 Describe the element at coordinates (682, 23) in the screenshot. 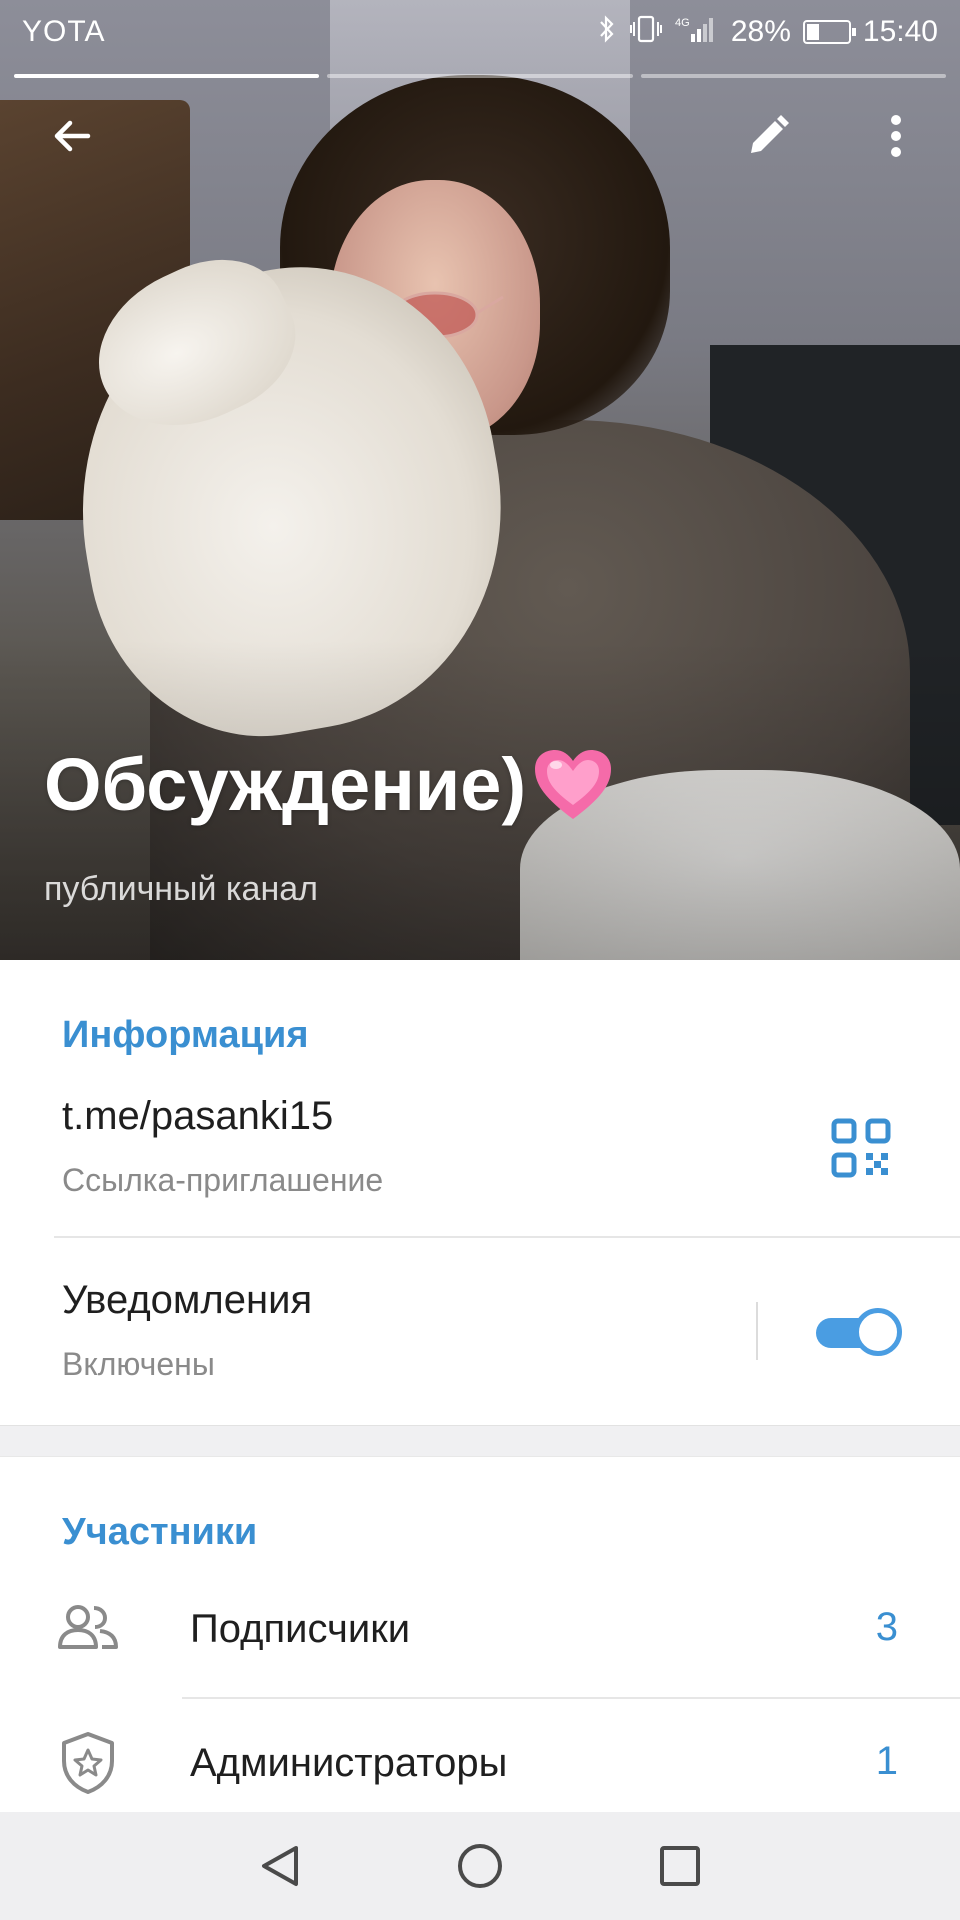

I see `network-type: 4G` at that location.